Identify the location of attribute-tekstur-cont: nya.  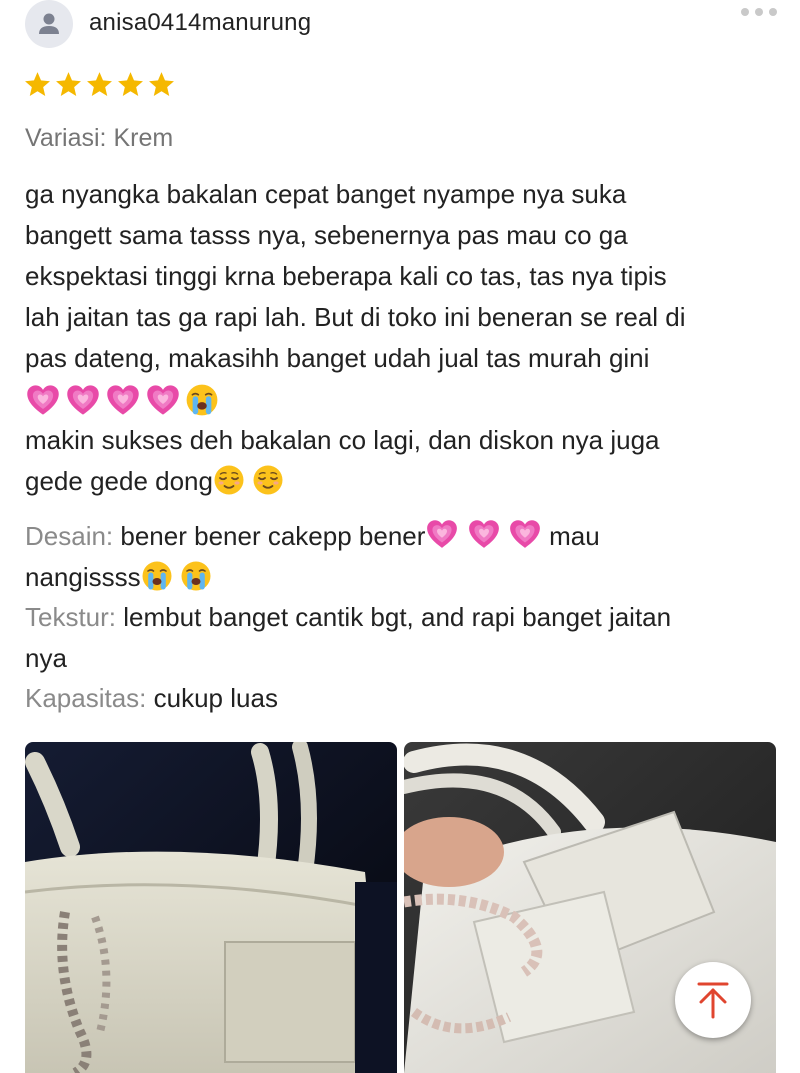
(405, 658).